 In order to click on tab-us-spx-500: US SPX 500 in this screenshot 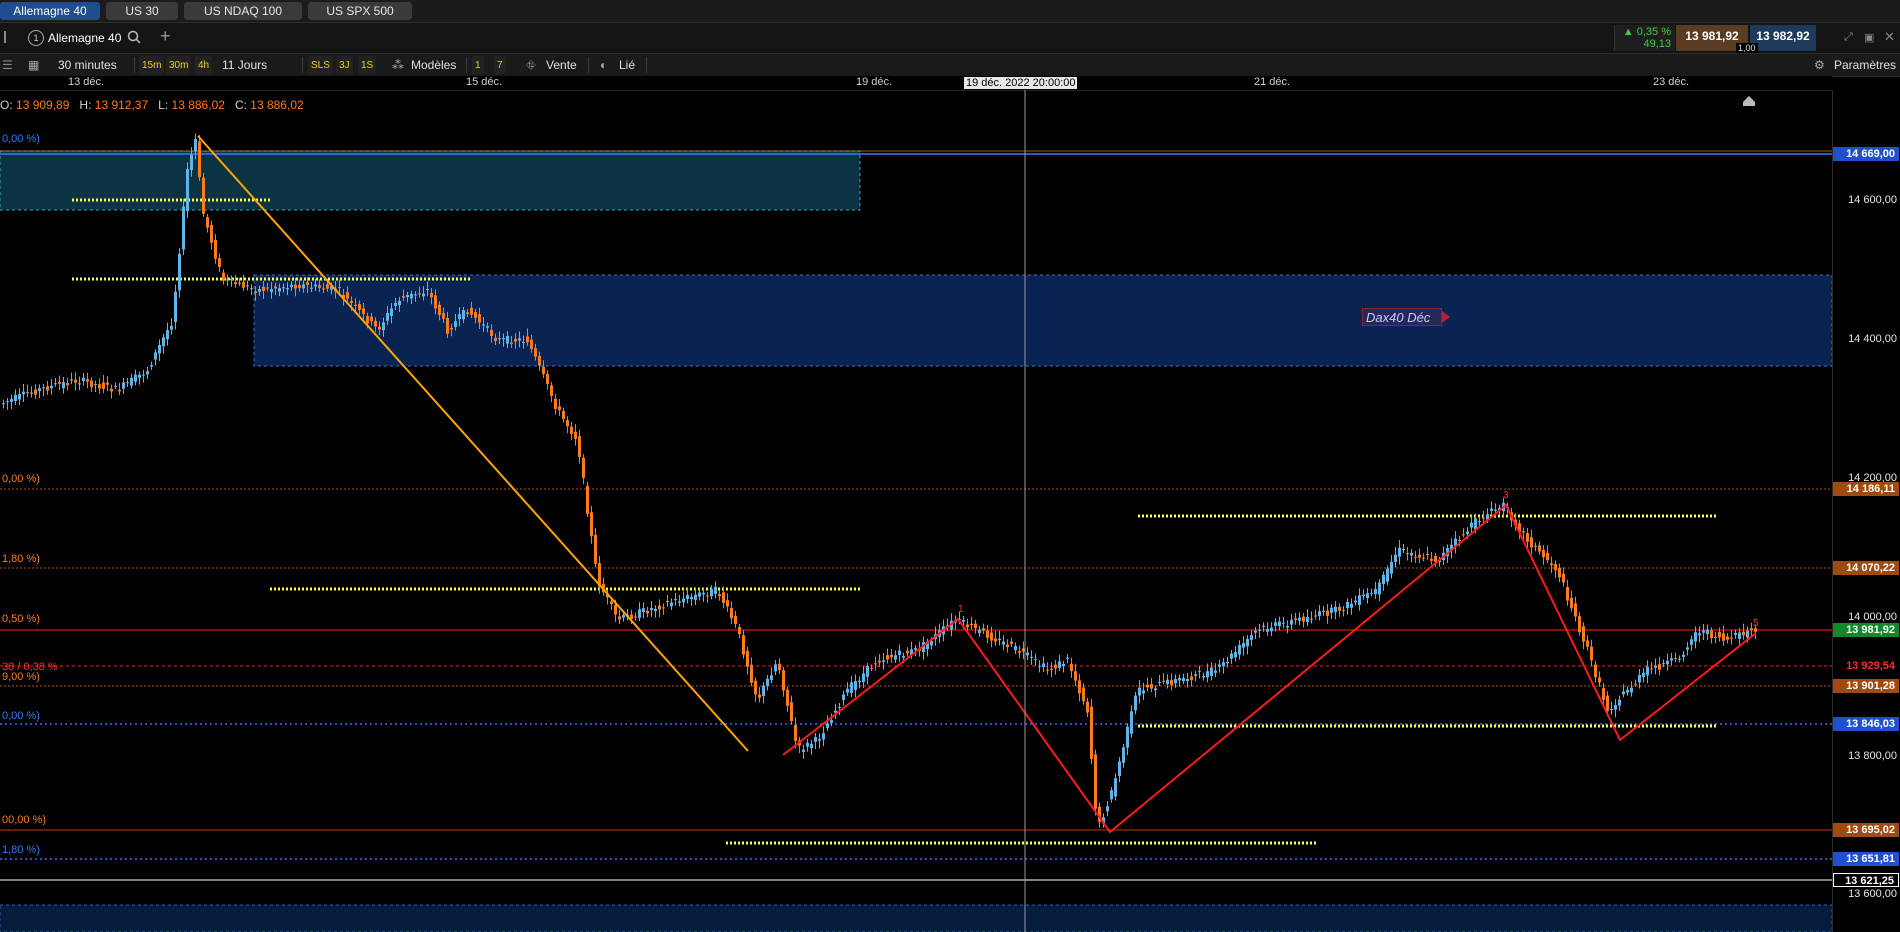, I will do `click(360, 11)`.